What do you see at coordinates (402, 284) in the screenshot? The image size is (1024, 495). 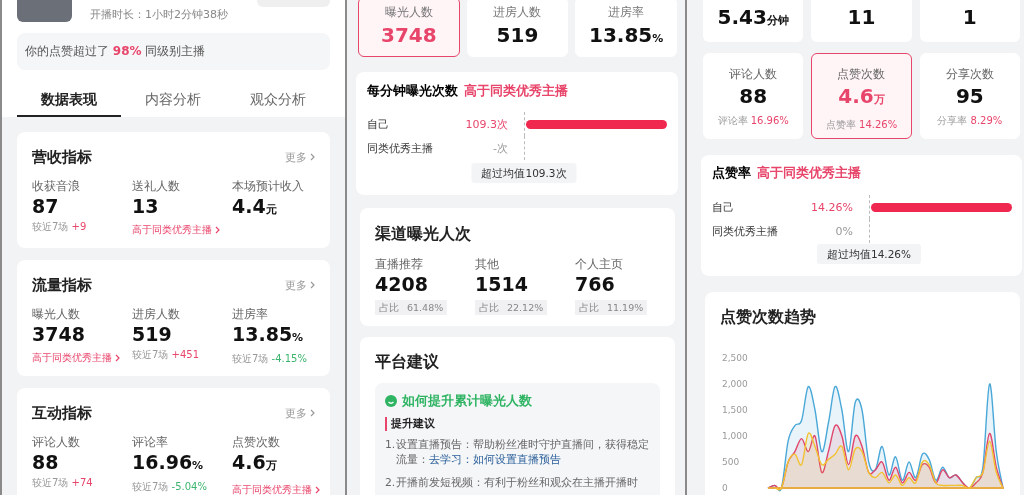 I see `metric-value: 4208` at bounding box center [402, 284].